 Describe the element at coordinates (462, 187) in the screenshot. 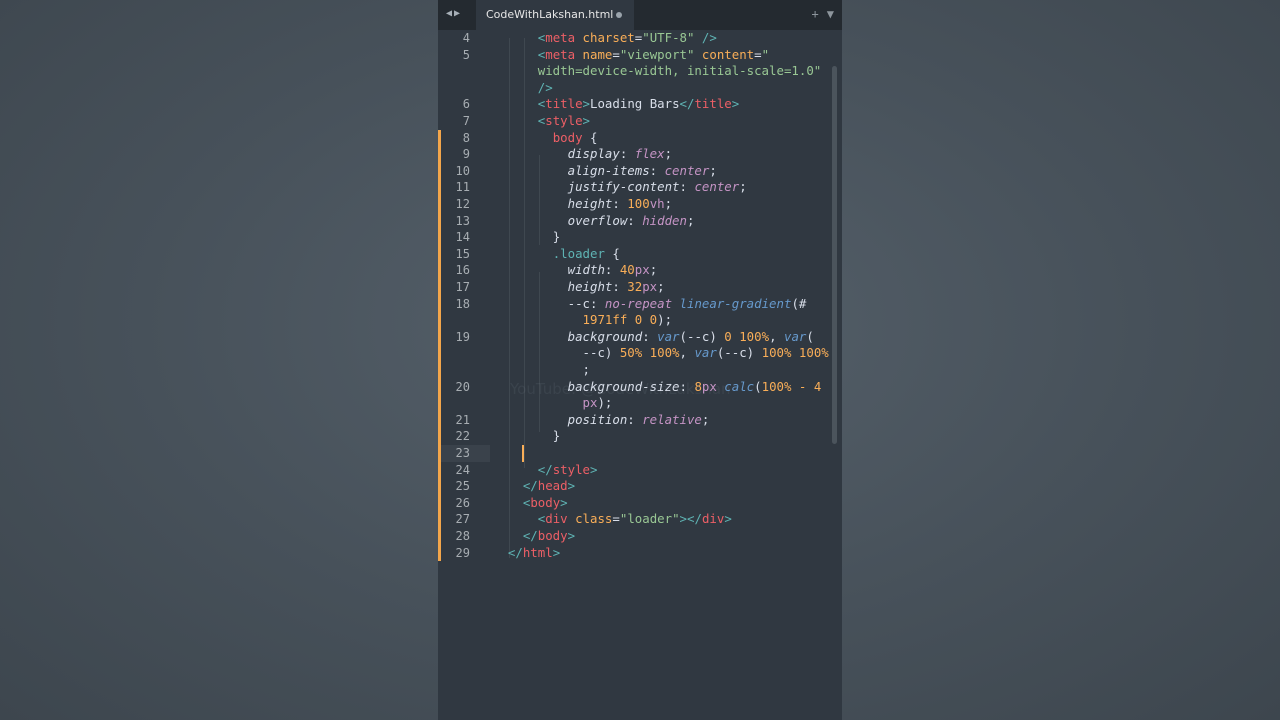

I see `line-number: 11` at that location.